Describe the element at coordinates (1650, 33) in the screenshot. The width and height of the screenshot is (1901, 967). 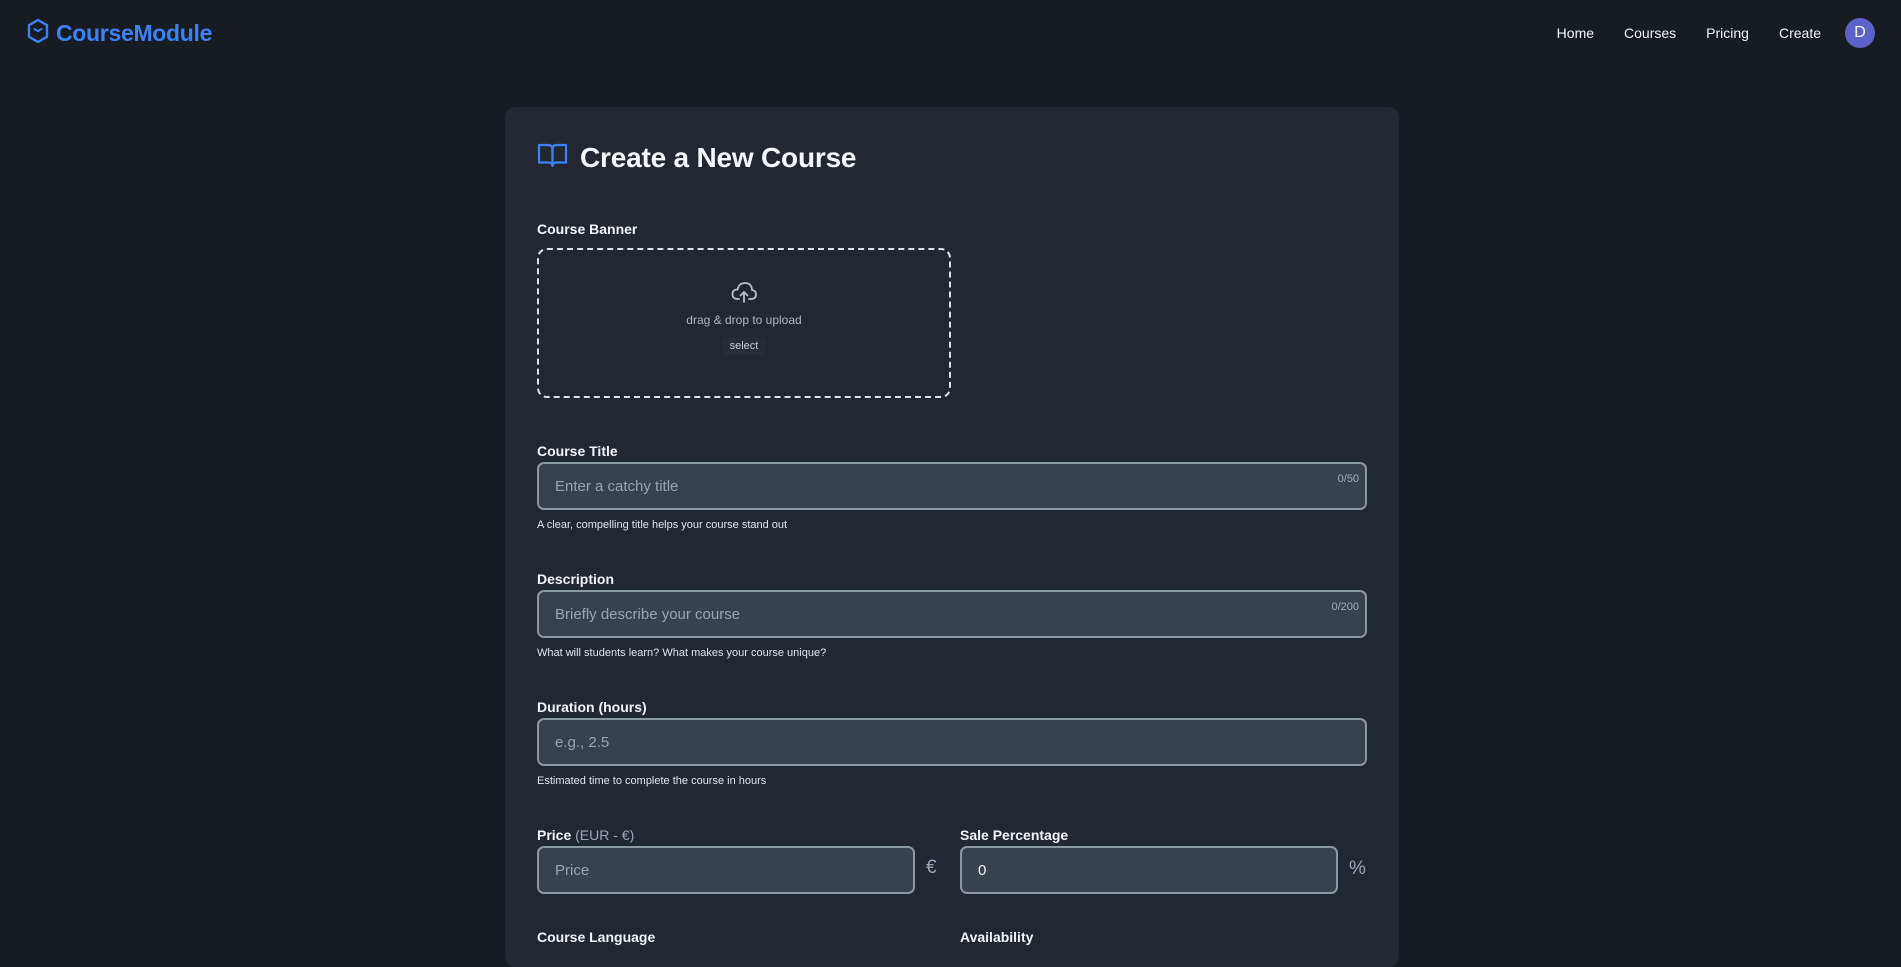
I see `nav-courses-link: Courses` at that location.